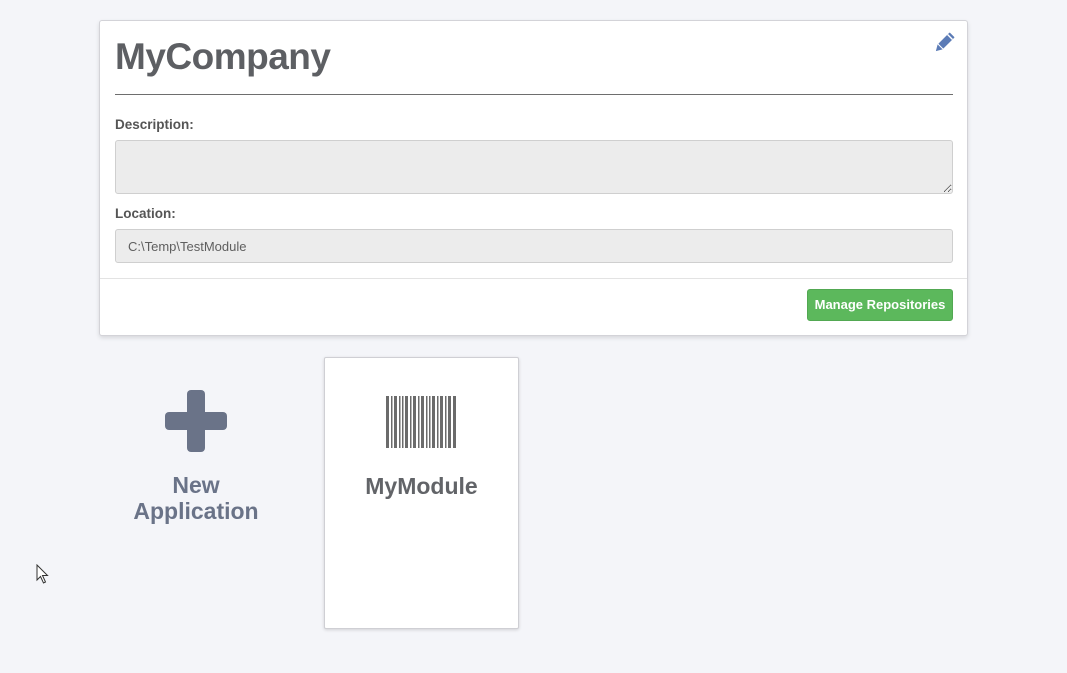 This screenshot has width=1067, height=673. Describe the element at coordinates (145, 213) in the screenshot. I see `location-label: Location:` at that location.